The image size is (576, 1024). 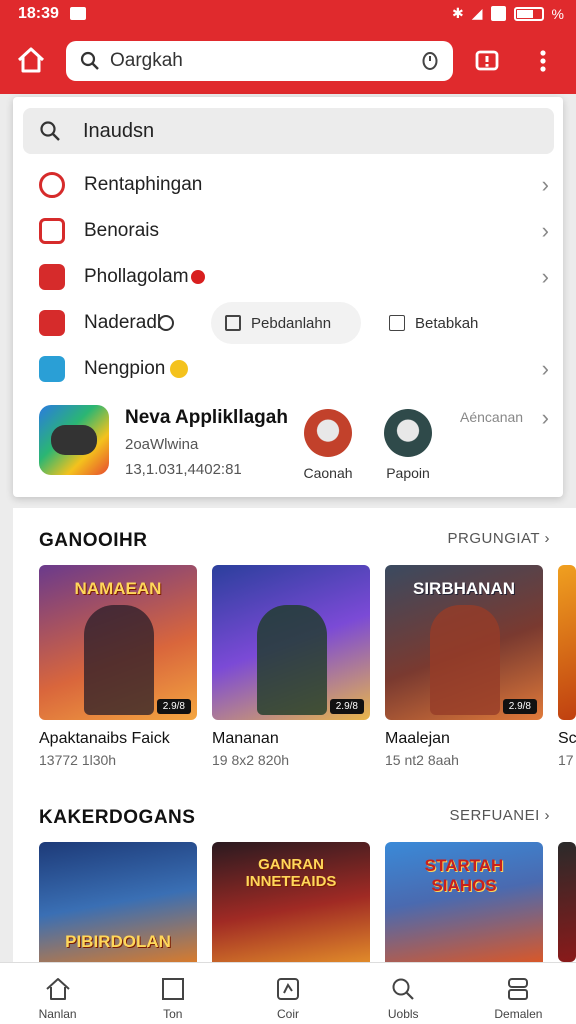 What do you see at coordinates (528, 13) in the screenshot?
I see `battery-icon` at bounding box center [528, 13].